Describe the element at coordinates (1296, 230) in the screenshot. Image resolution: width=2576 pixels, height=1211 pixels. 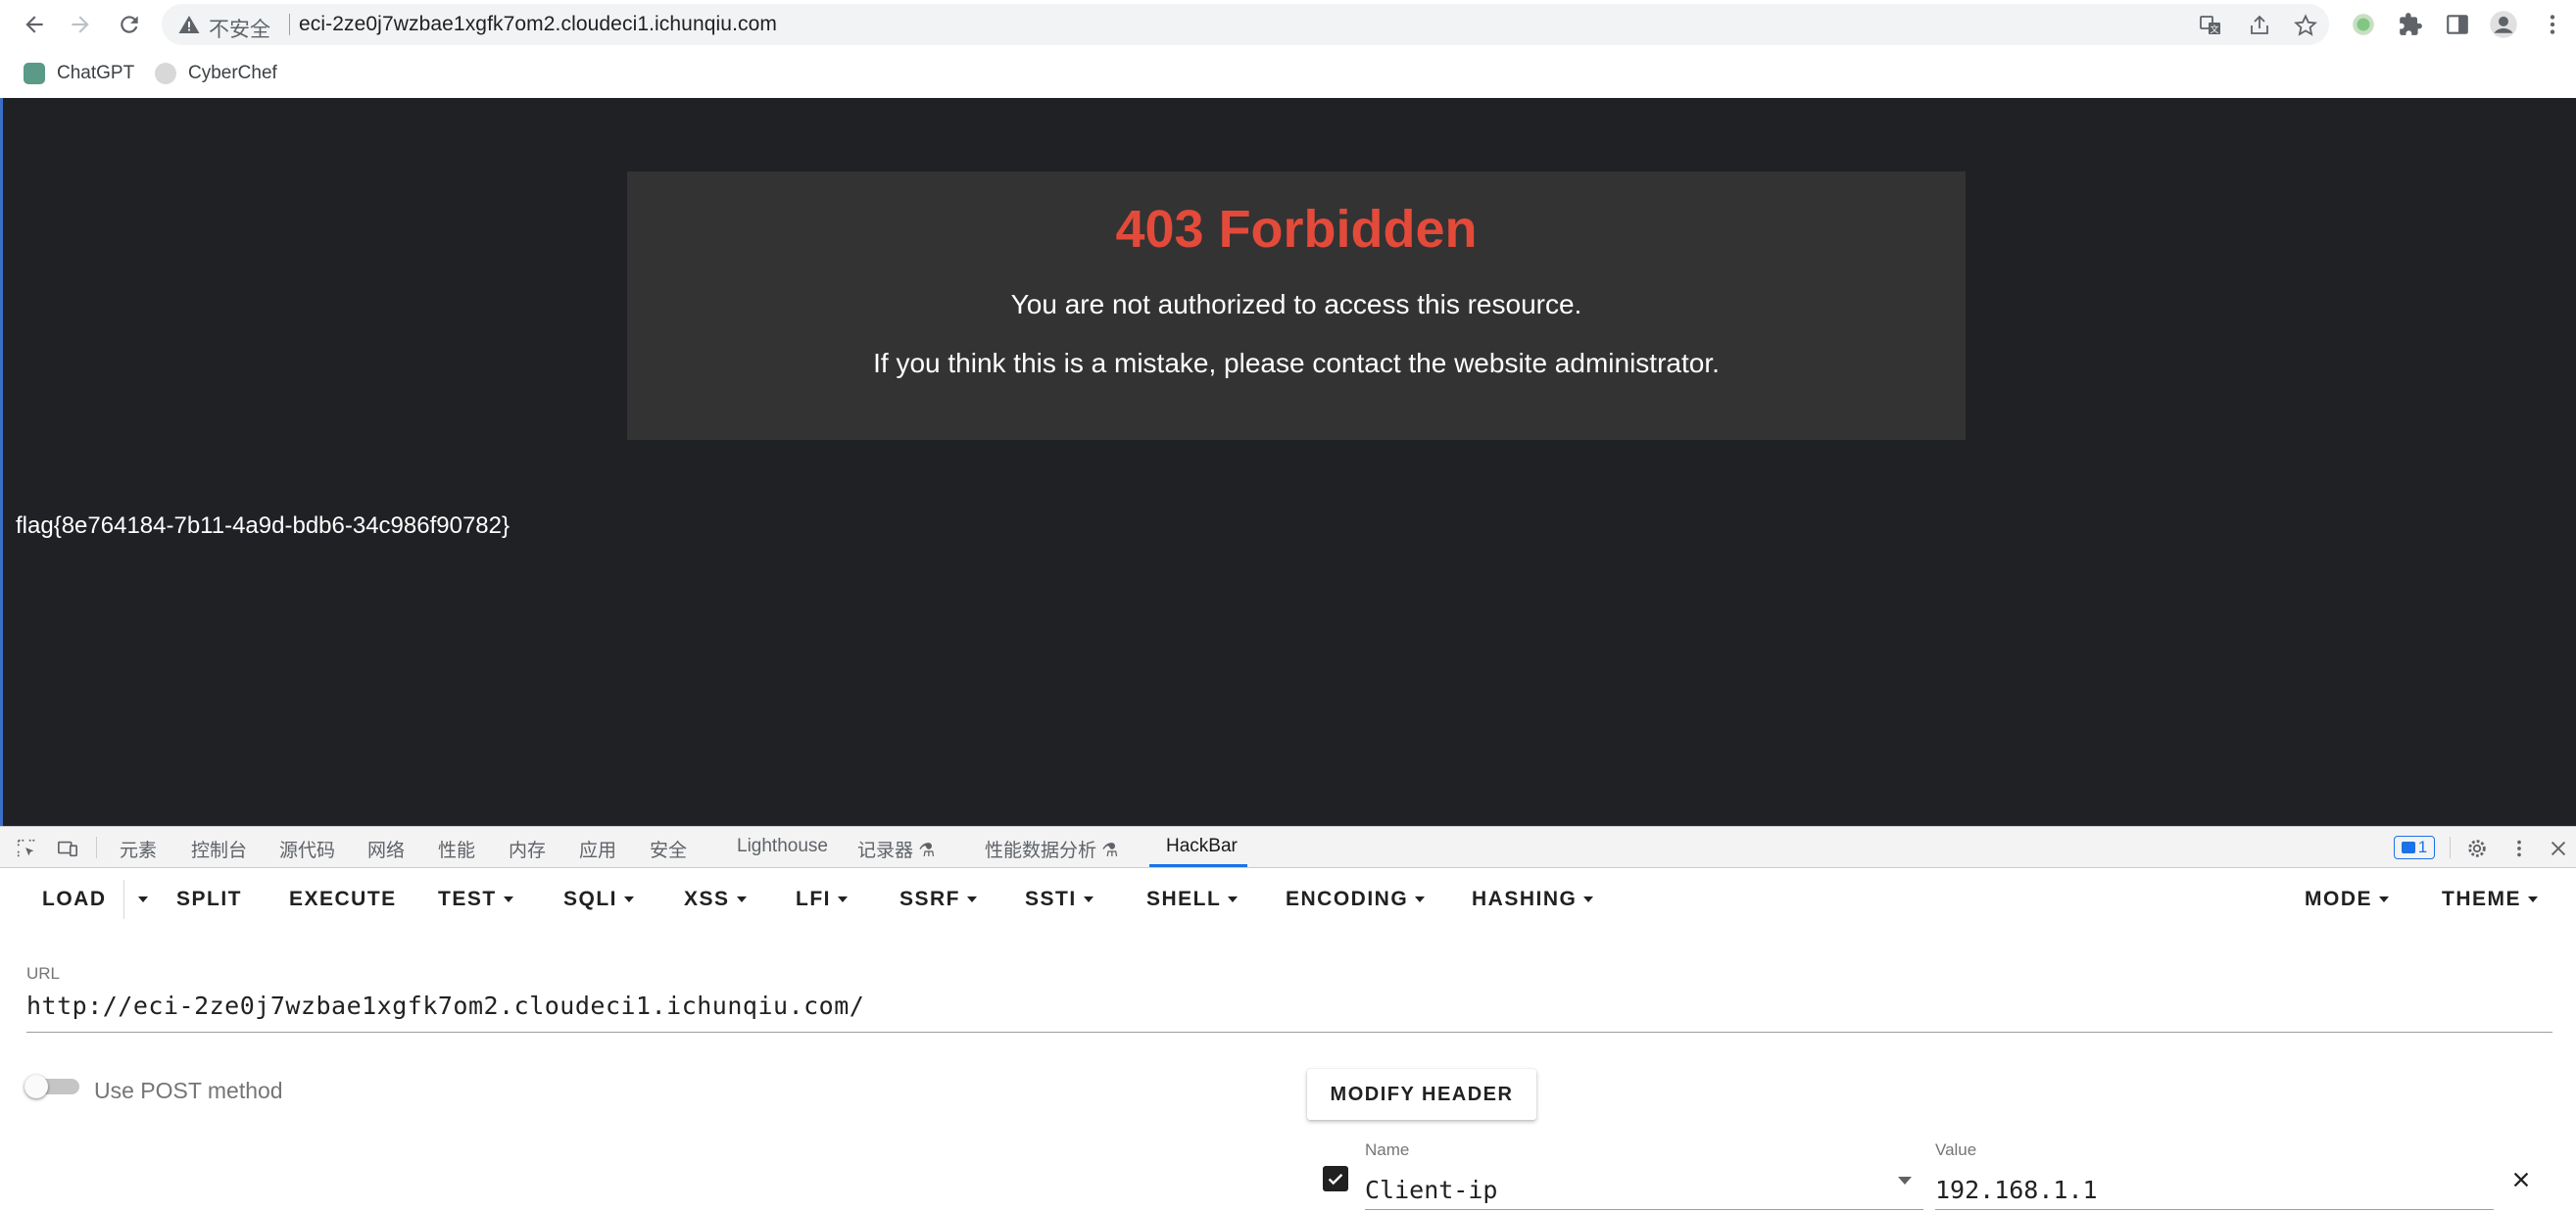
I see `error-title: 403 Forbidden` at that location.